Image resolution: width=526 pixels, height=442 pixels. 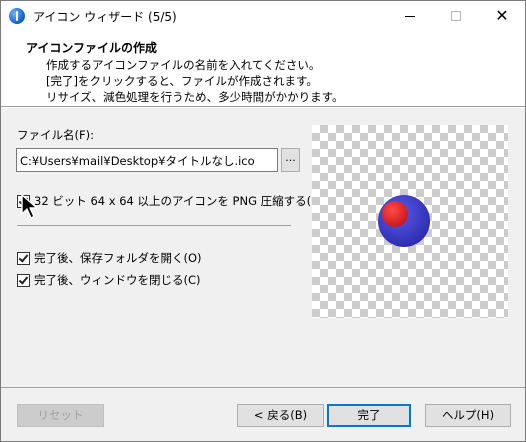 I want to click on minimize-button, so click(x=410, y=16).